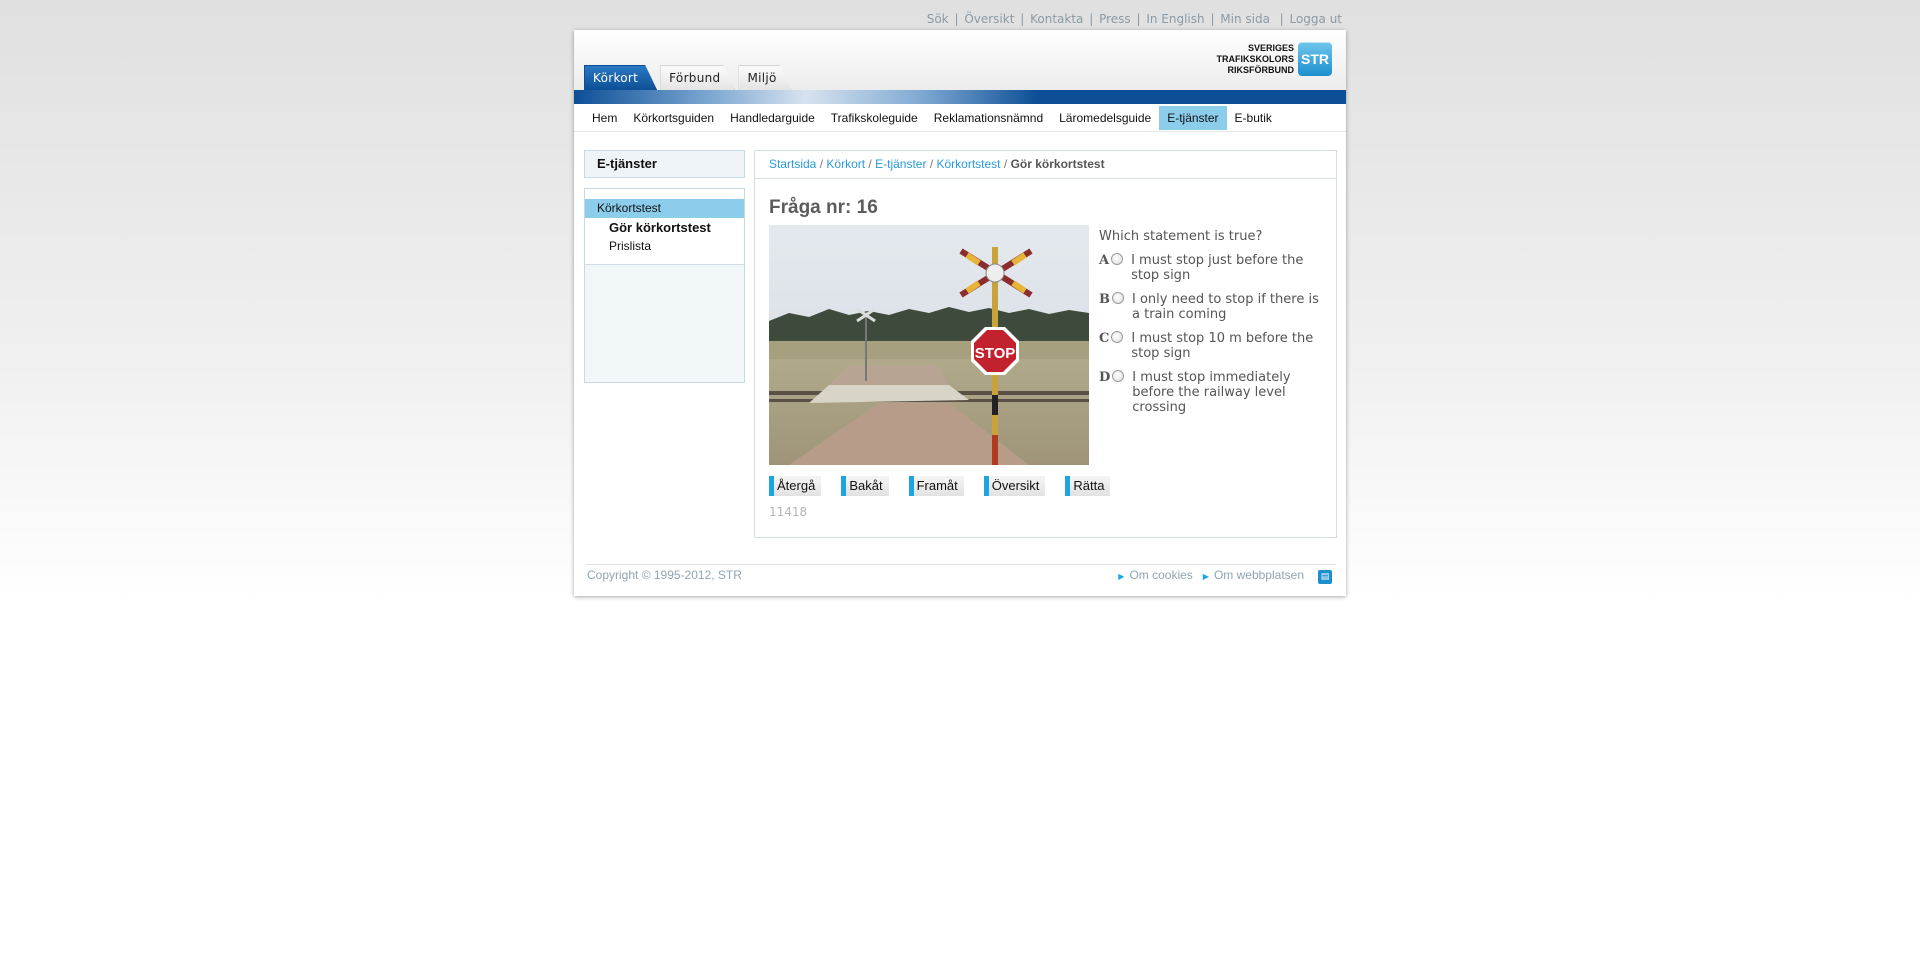 The width and height of the screenshot is (1920, 955). Describe the element at coordinates (664, 164) in the screenshot. I see `sidebar-title: E-tjänster` at that location.